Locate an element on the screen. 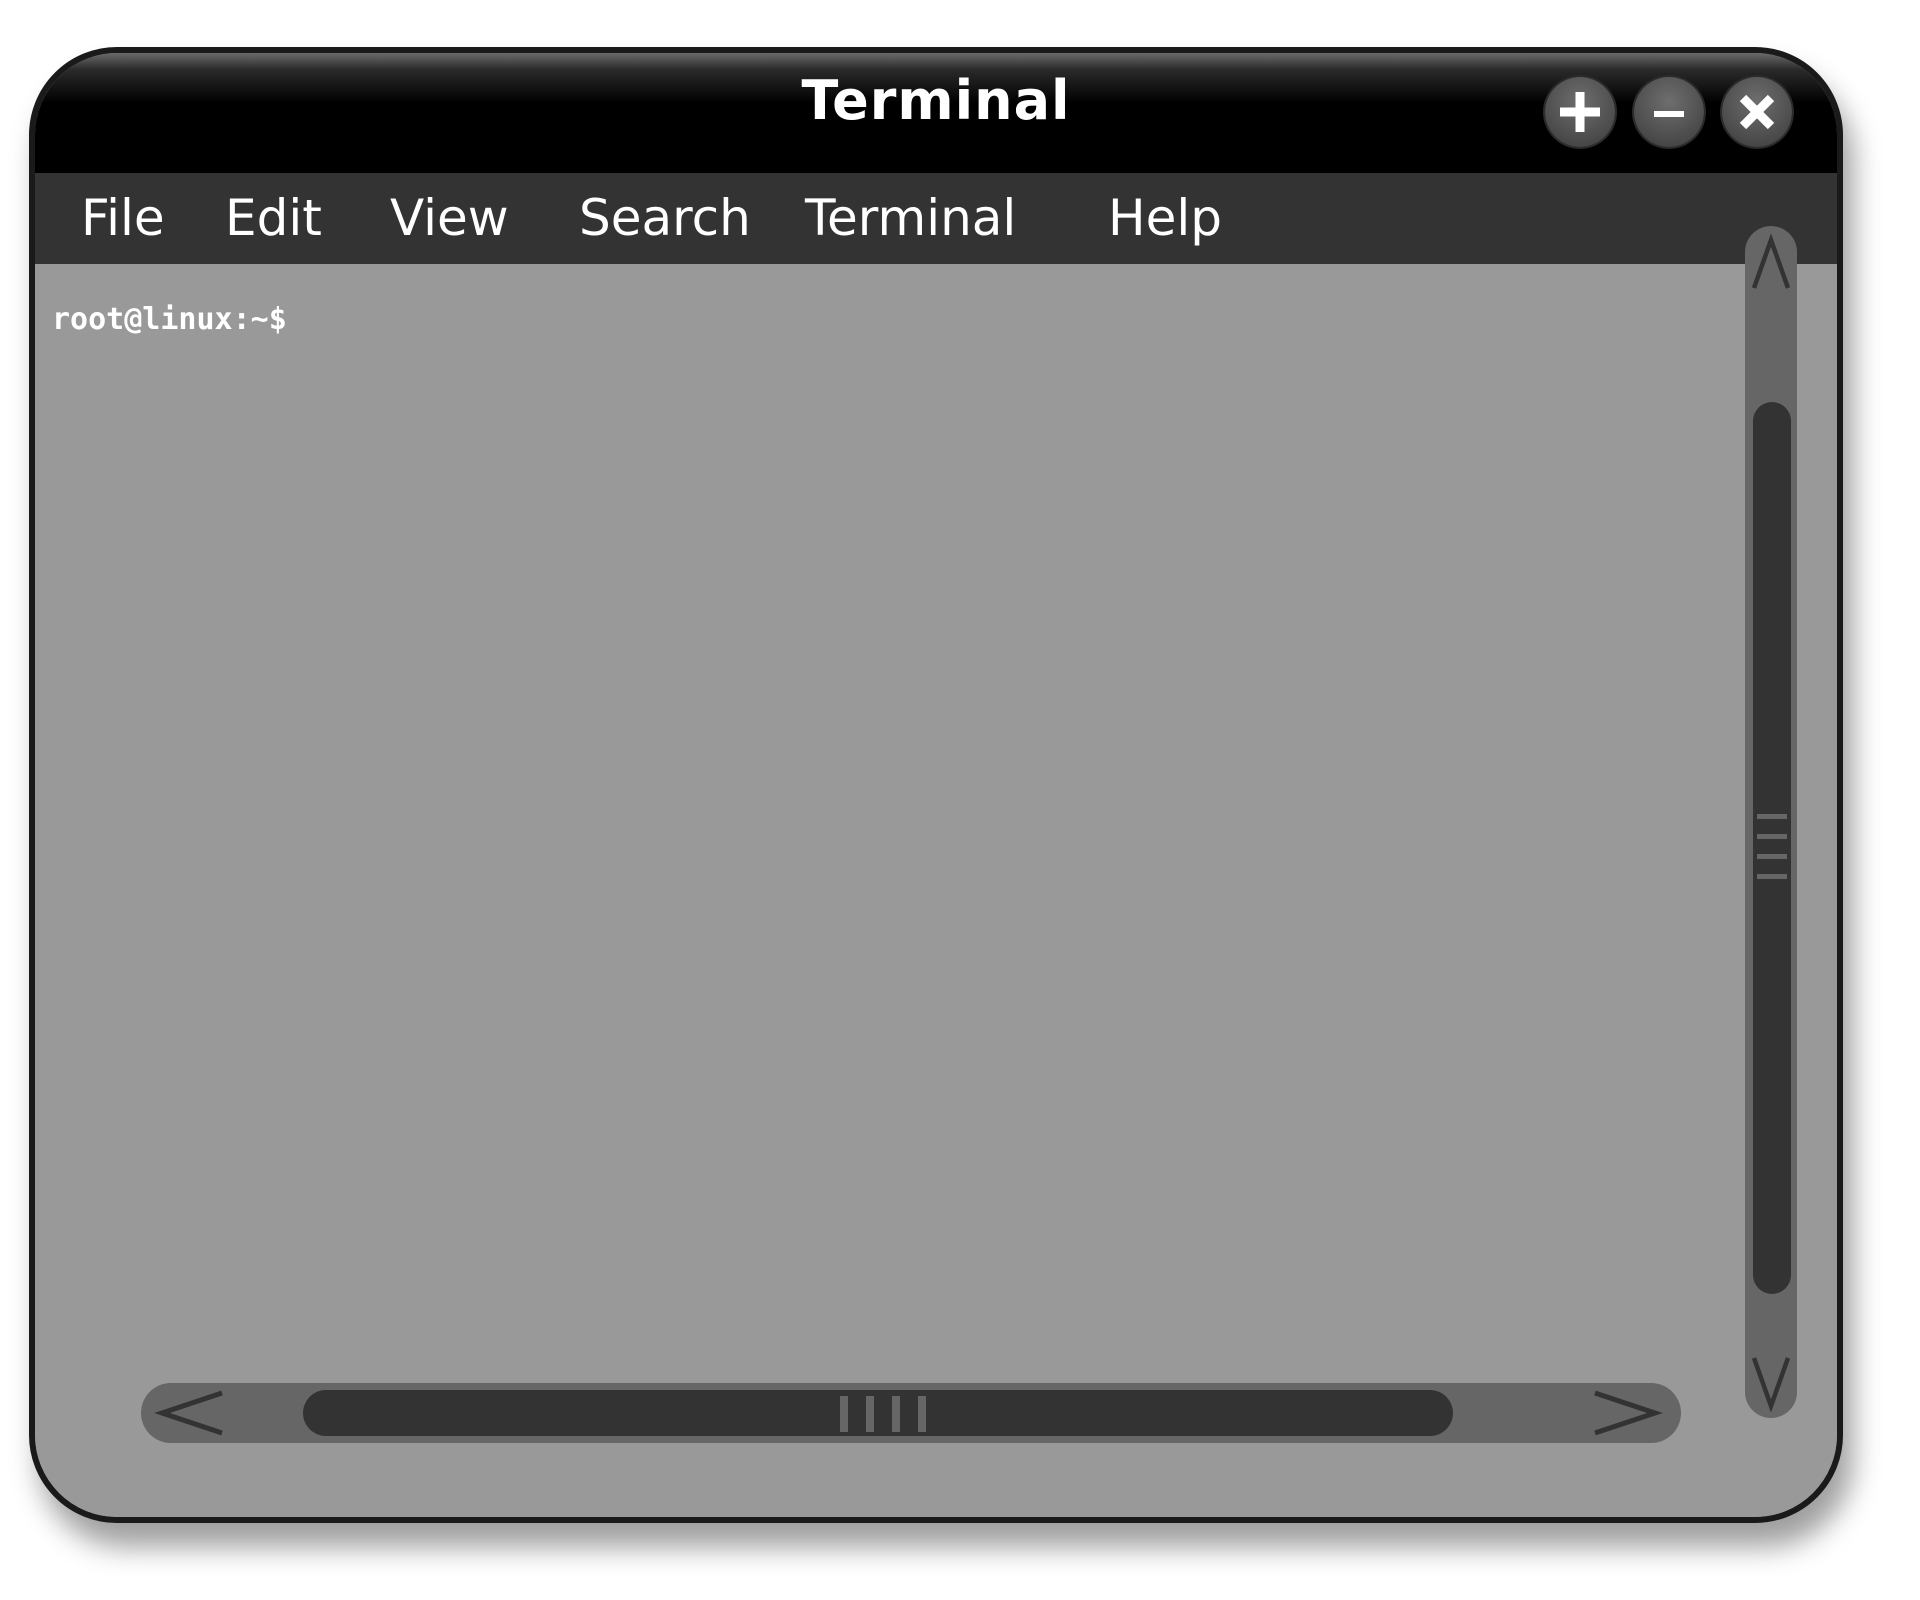 Image resolution: width=1920 pixels, height=1600 pixels. menu-terminal: Terminal is located at coordinates (910, 218).